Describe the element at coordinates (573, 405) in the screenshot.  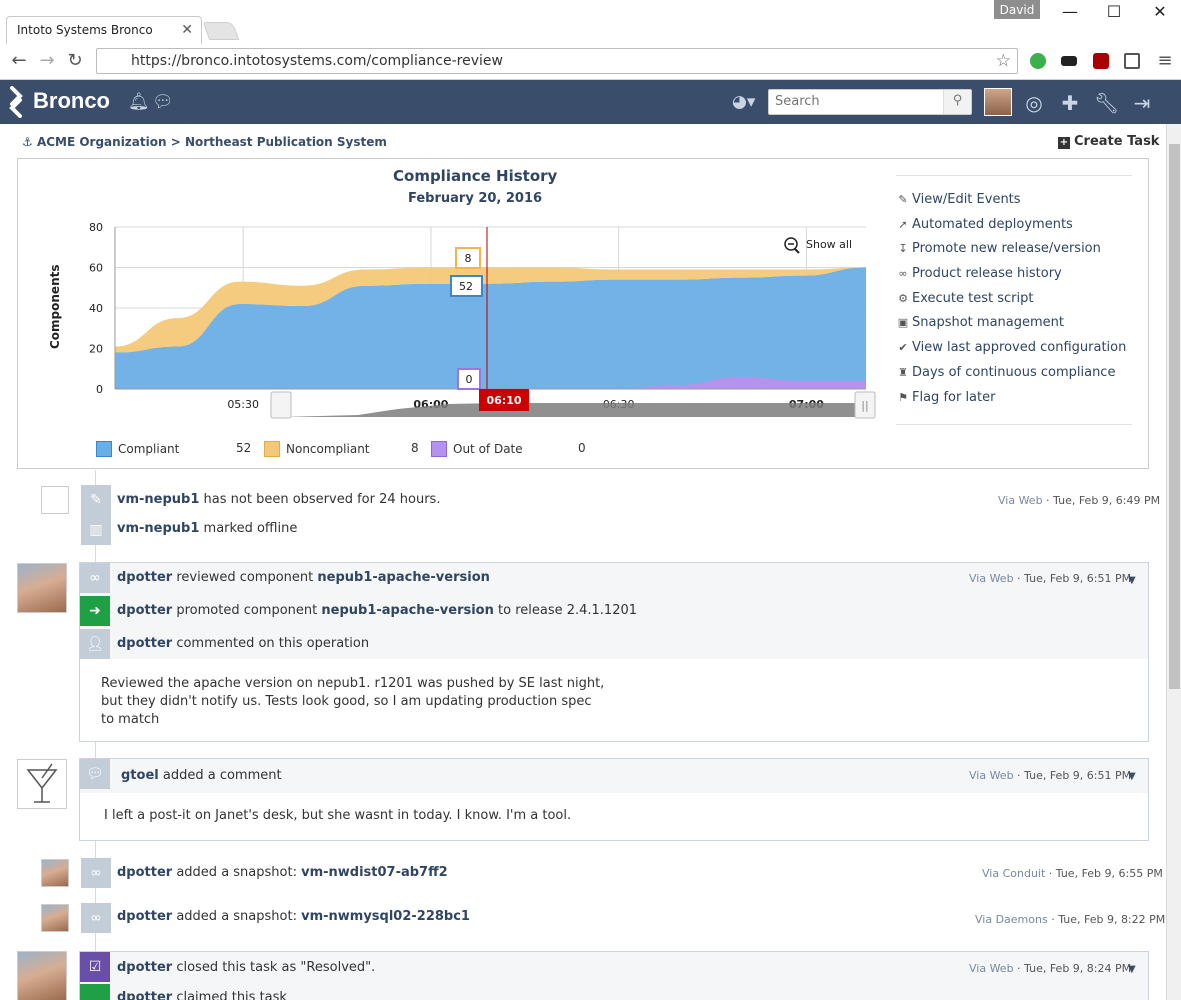
I see `time-navigator: ||` at that location.